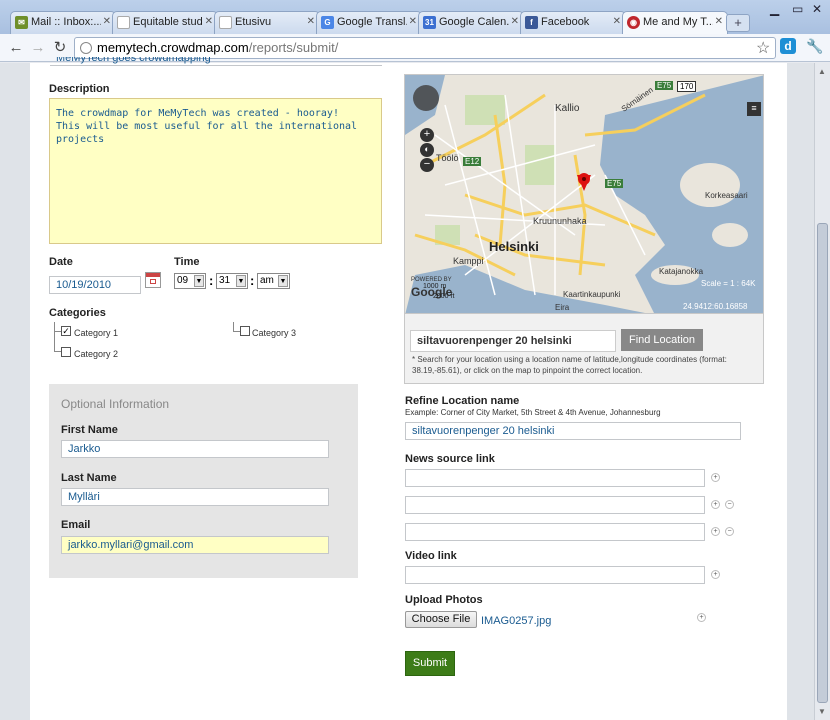 This screenshot has width=830, height=720. Describe the element at coordinates (614, 183) in the screenshot. I see `road-e75: E75` at that location.